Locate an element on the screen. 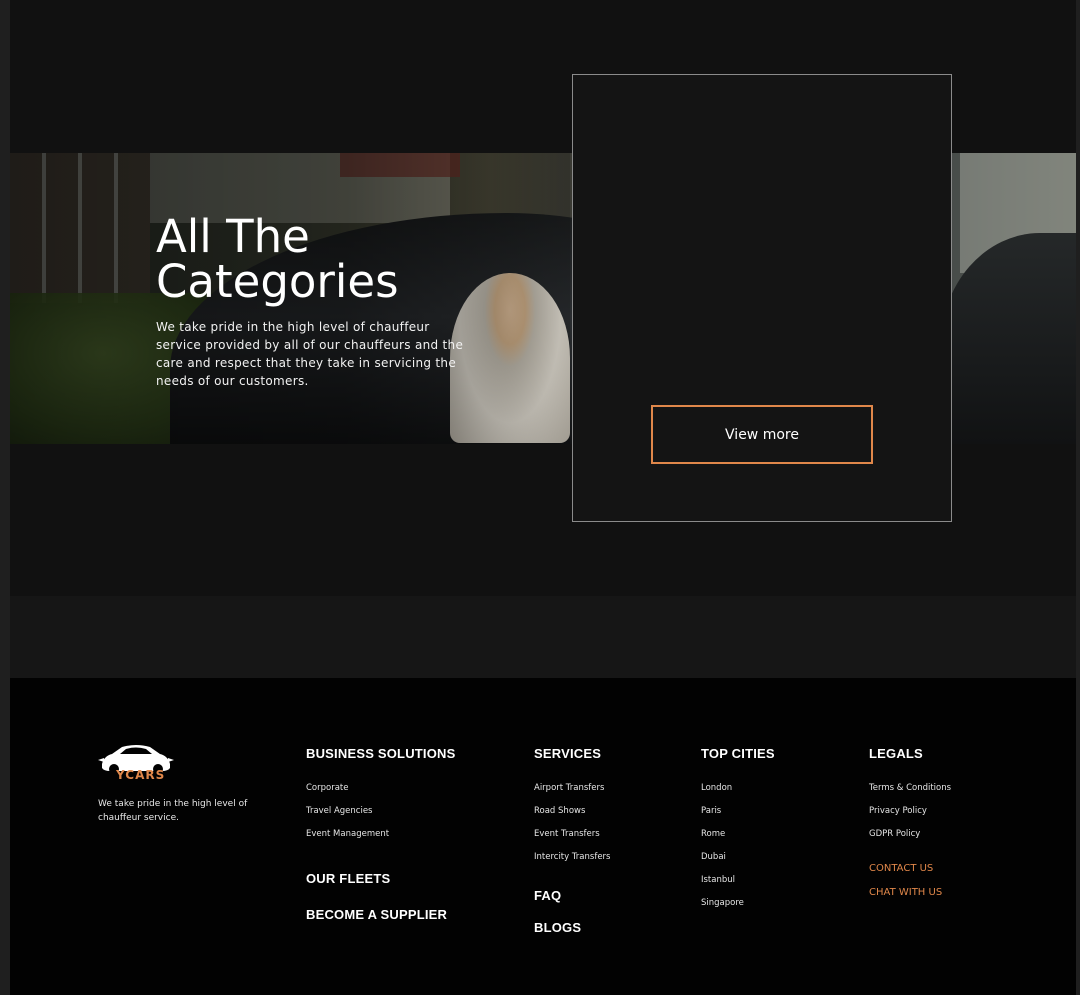  top-cities-heading: TOP CITIES is located at coordinates (738, 753).